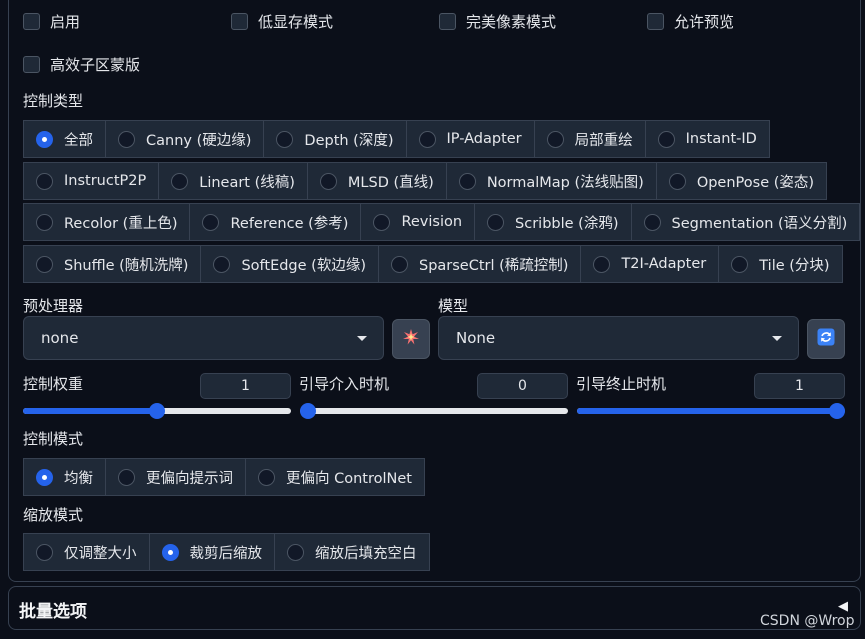 This screenshot has width=865, height=639. I want to click on resize-mode-option: 缩放后填充空白, so click(352, 552).